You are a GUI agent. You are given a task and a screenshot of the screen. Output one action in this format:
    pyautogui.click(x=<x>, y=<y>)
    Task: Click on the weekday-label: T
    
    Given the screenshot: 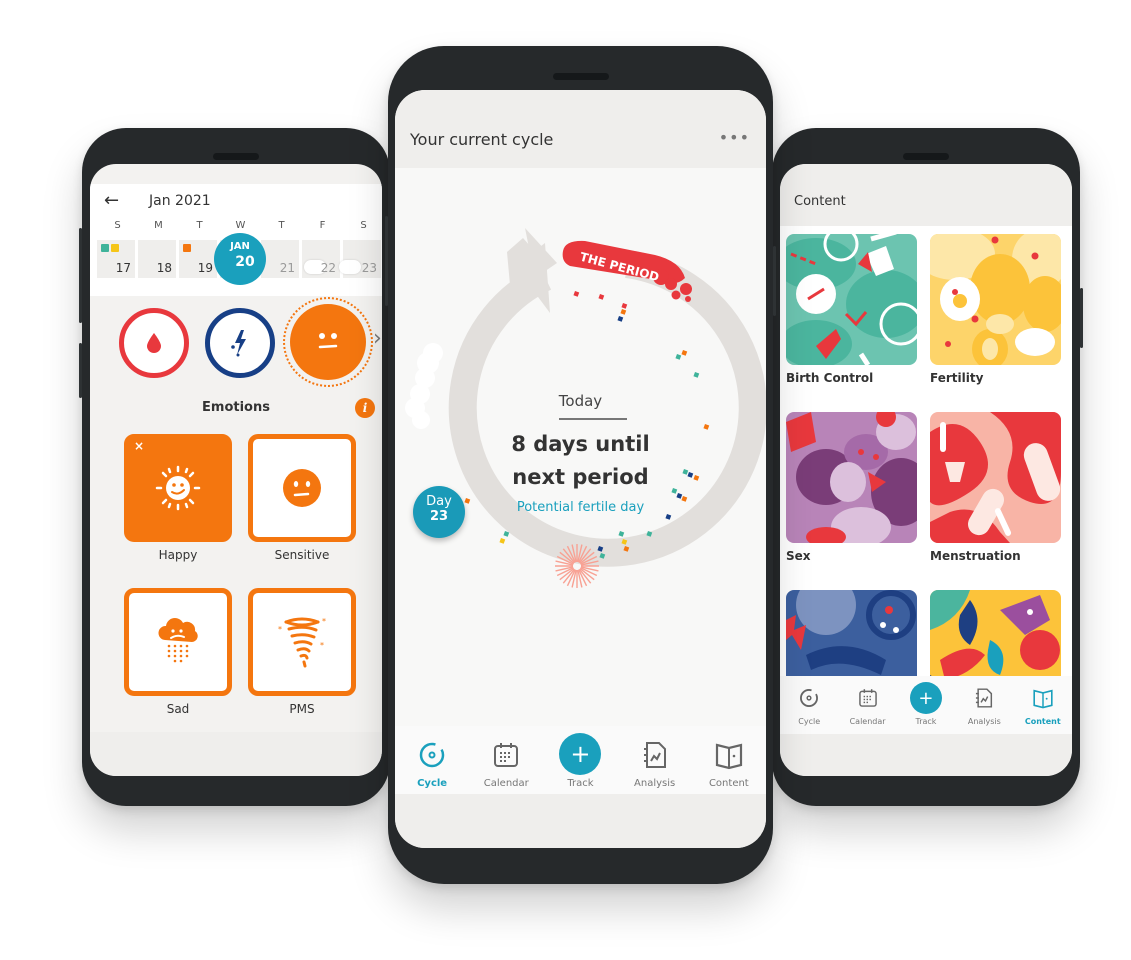 What is the action you would take?
    pyautogui.click(x=281, y=225)
    